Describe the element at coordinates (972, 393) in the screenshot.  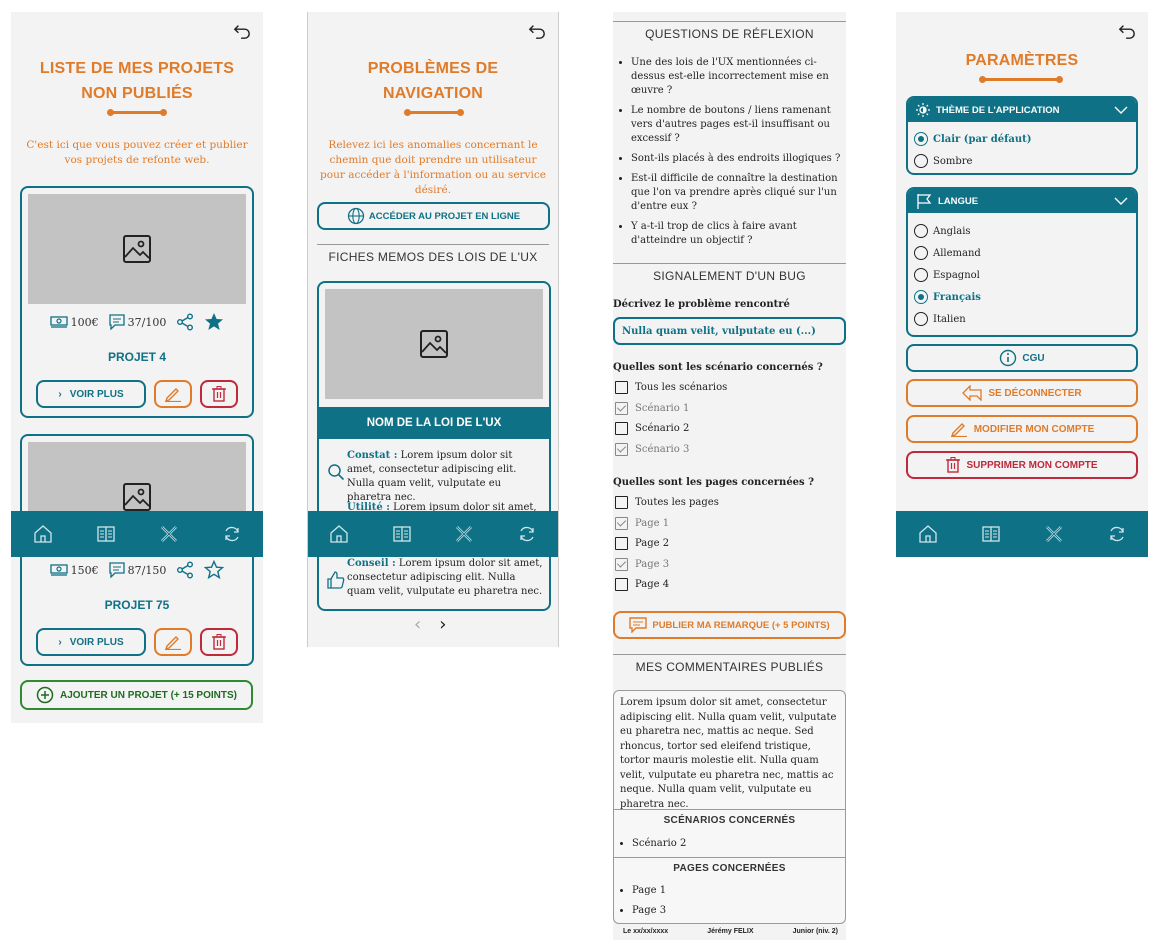
I see `logout-arrow-icon` at that location.